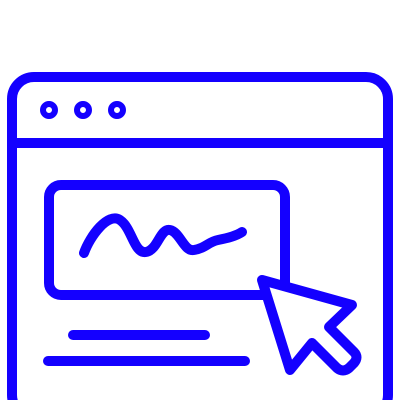  Describe the element at coordinates (309, 325) in the screenshot. I see `mouse-cursor-icon` at that location.